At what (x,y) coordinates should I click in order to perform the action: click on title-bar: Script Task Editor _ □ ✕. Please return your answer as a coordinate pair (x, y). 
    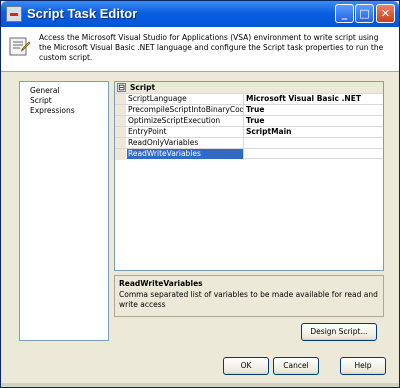
    Looking at the image, I should click on (200, 14).